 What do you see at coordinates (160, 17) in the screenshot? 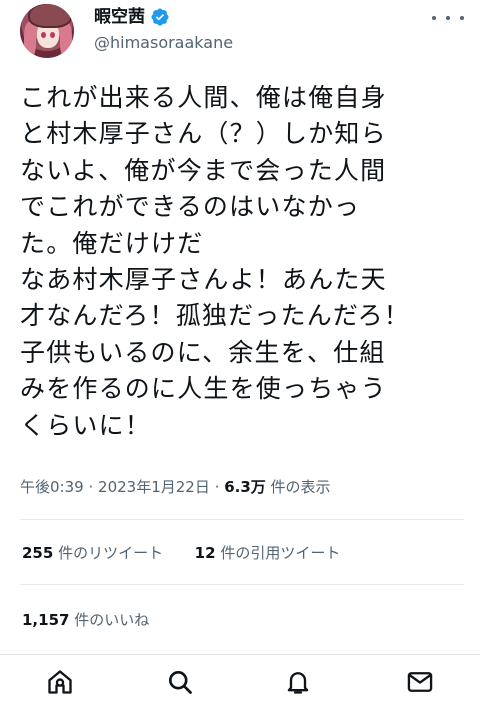
I see `verified-badge-icon` at bounding box center [160, 17].